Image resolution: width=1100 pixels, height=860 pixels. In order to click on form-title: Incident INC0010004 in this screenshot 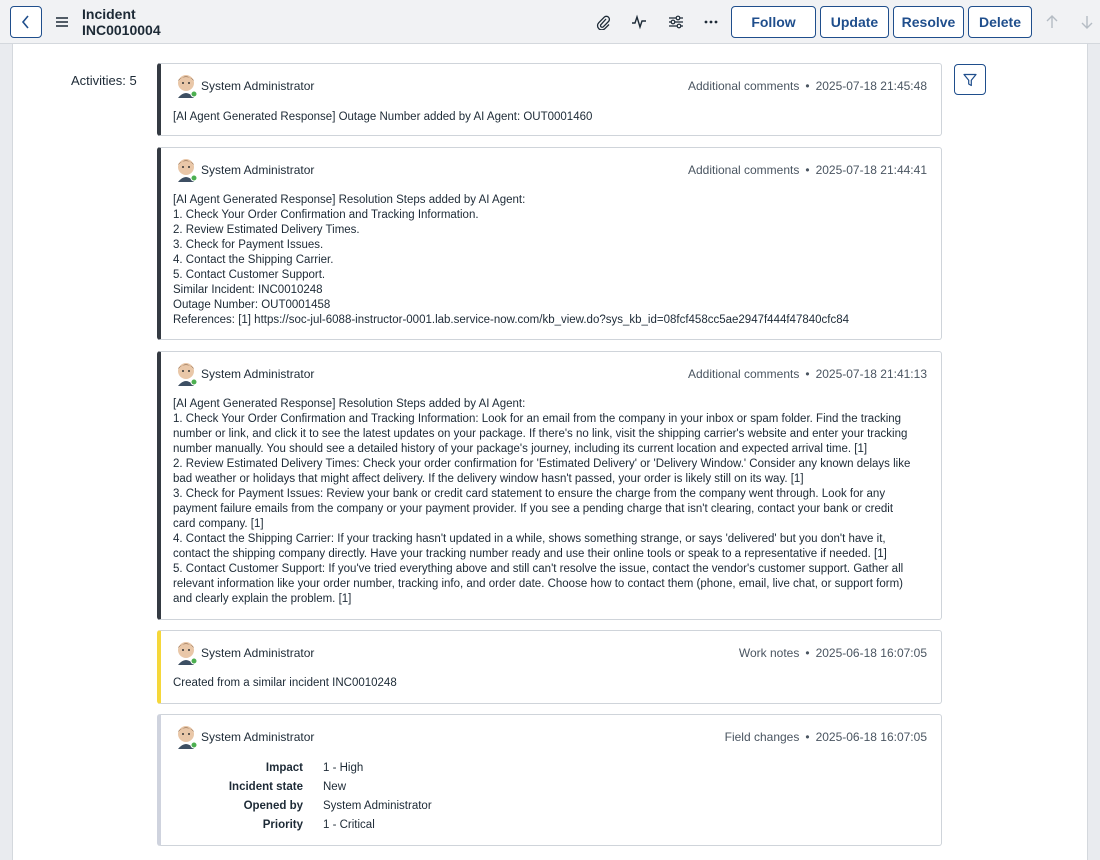, I will do `click(121, 22)`.